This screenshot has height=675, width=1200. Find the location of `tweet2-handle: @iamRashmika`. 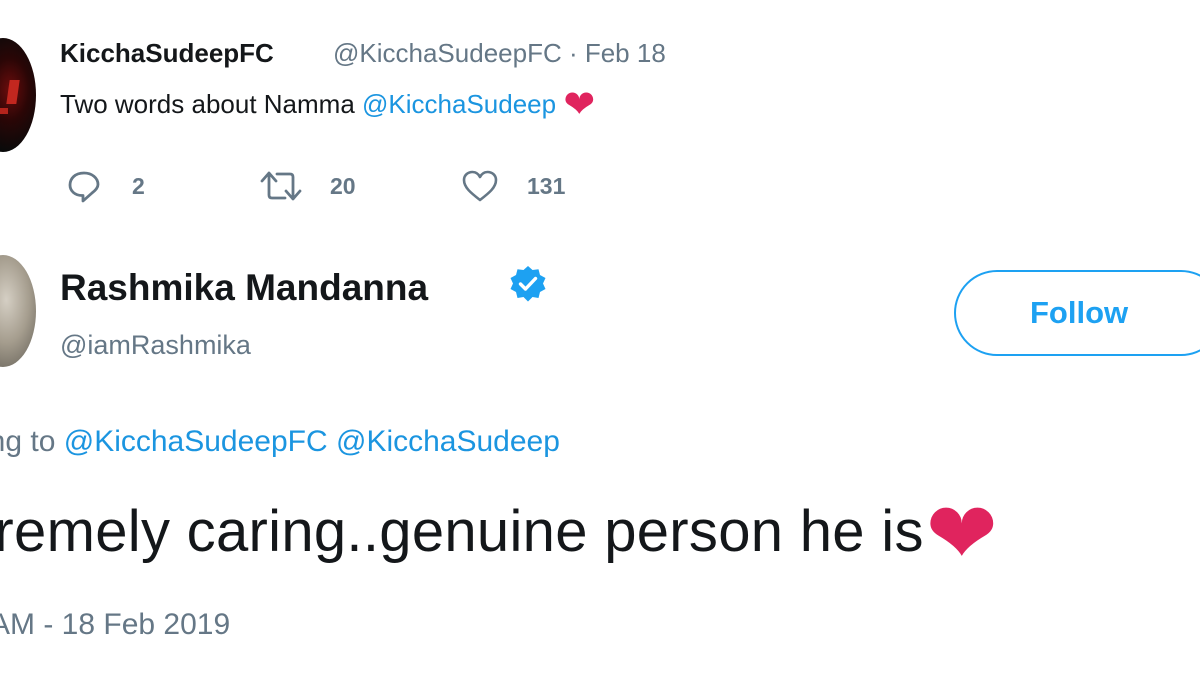

tweet2-handle: @iamRashmika is located at coordinates (155, 345).